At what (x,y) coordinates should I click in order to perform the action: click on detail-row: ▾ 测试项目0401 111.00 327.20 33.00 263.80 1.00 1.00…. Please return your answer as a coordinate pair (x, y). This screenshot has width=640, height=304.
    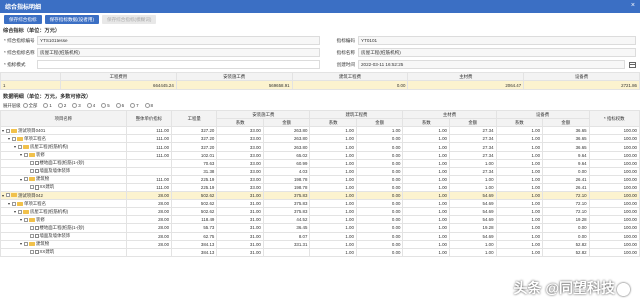
    Looking at the image, I should click on (320, 131).